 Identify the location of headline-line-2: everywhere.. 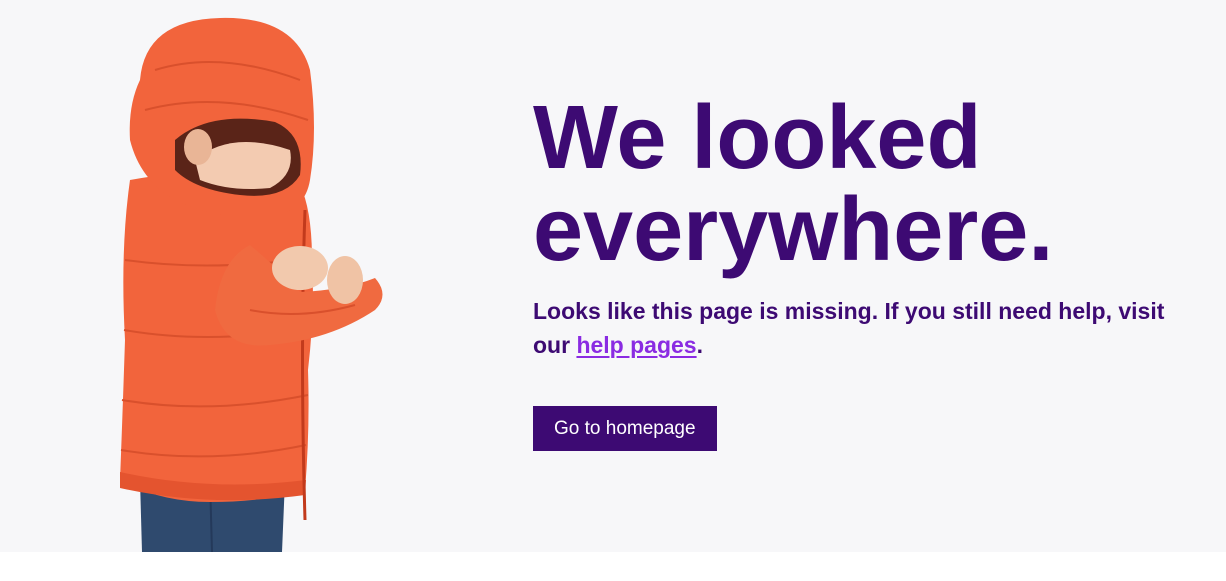
(793, 230).